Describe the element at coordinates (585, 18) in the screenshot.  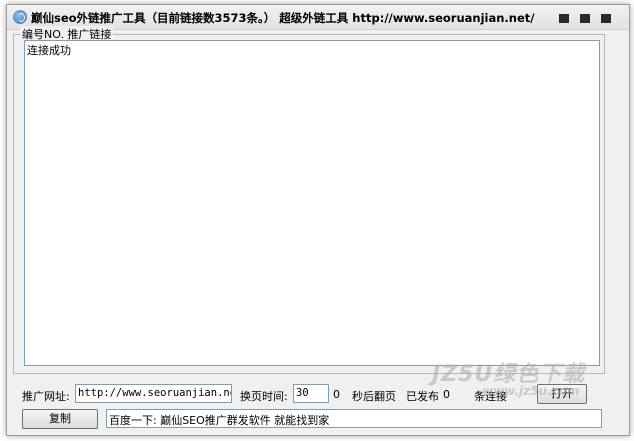
I see `maximize-icon` at that location.